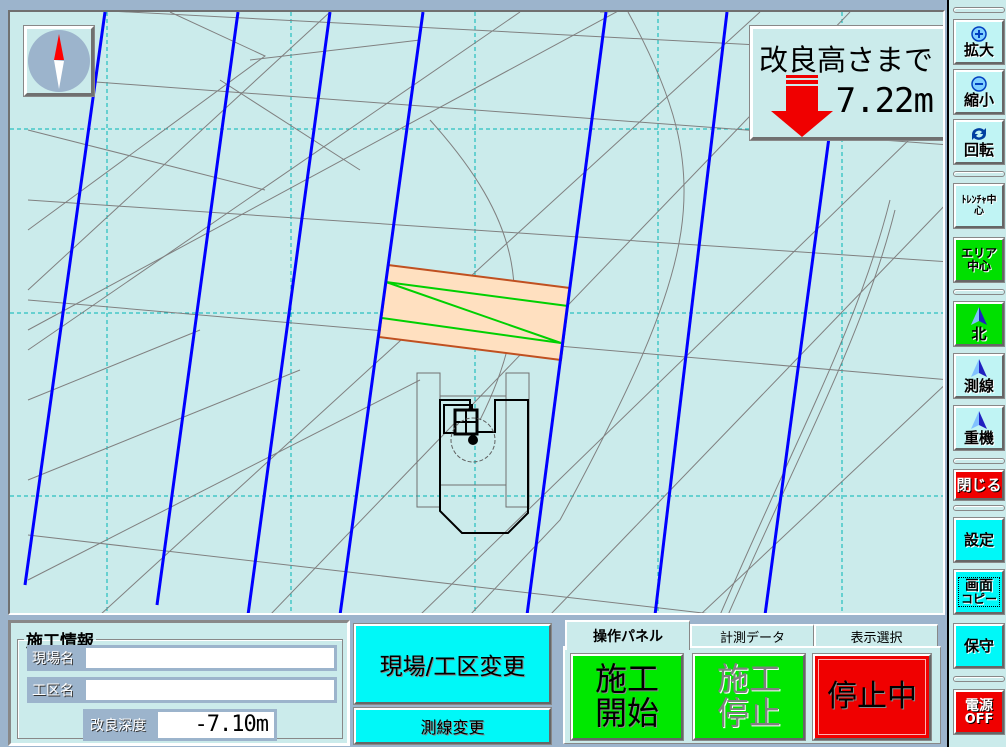 The height and width of the screenshot is (747, 1006). I want to click on north-arrow-icon, so click(59, 61).